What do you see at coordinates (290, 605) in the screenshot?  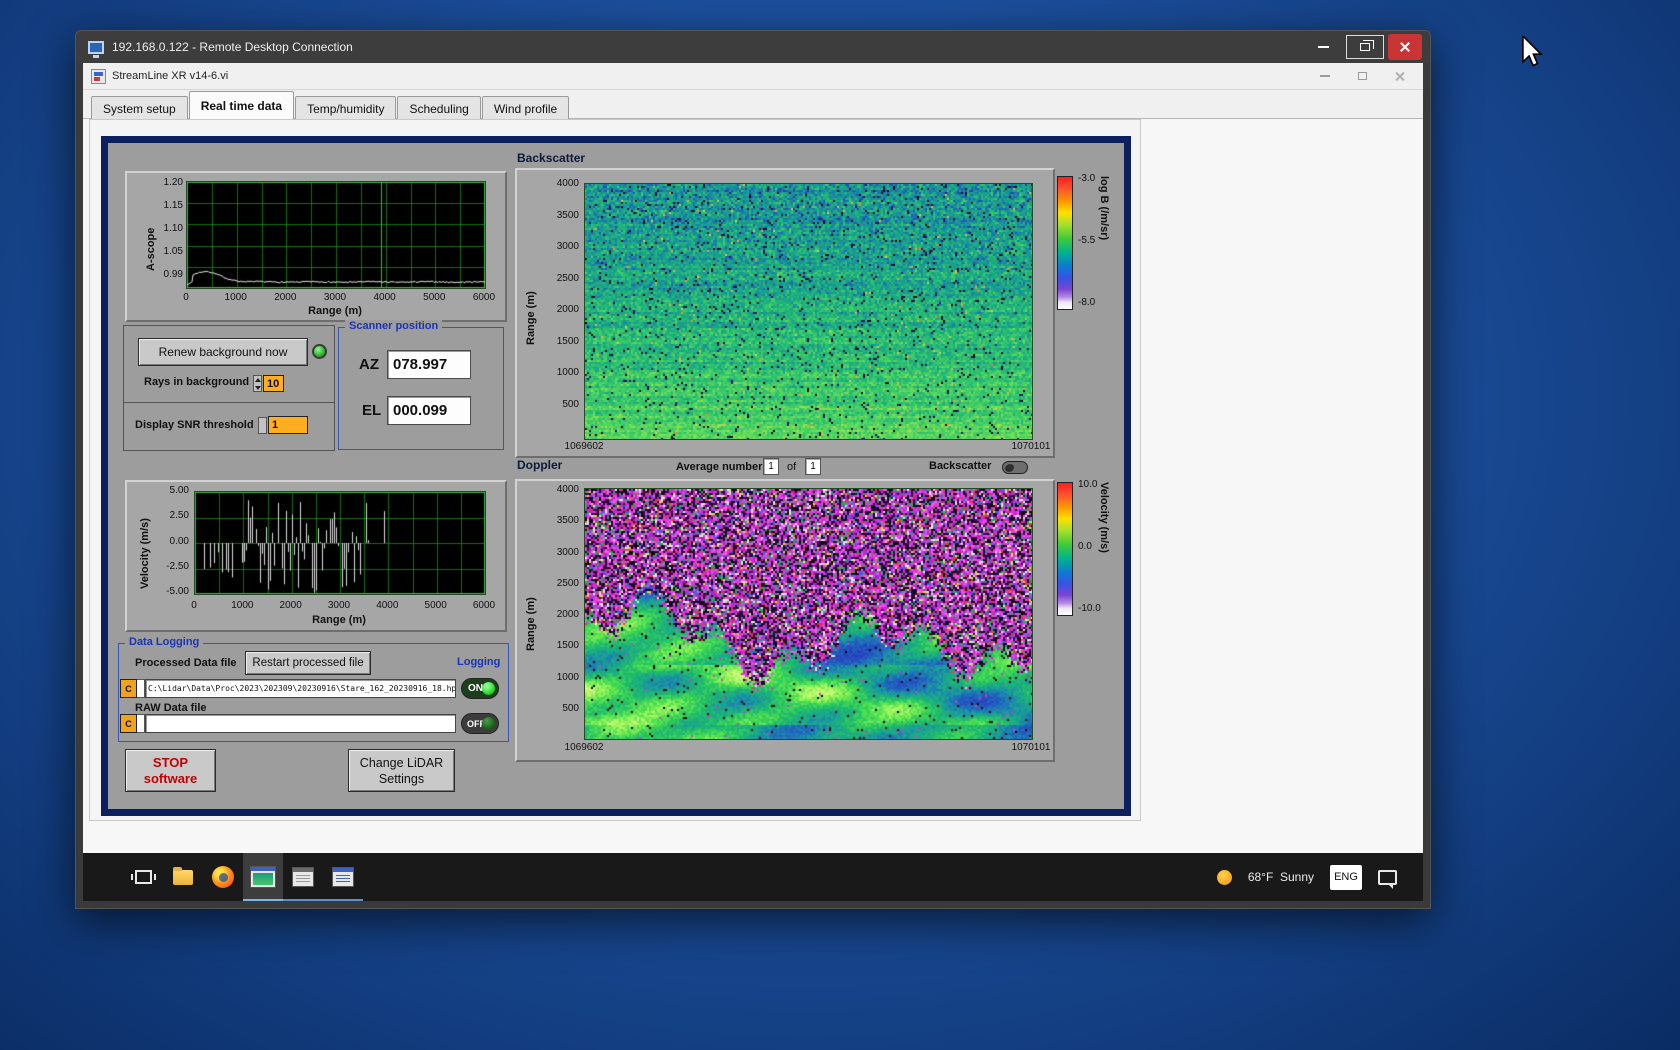 I see `velocity-xtick: 2000` at bounding box center [290, 605].